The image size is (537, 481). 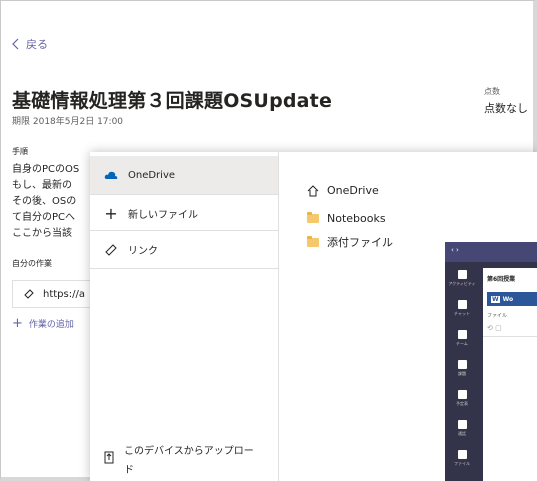 I want to click on source-label: リンク, so click(x=143, y=251).